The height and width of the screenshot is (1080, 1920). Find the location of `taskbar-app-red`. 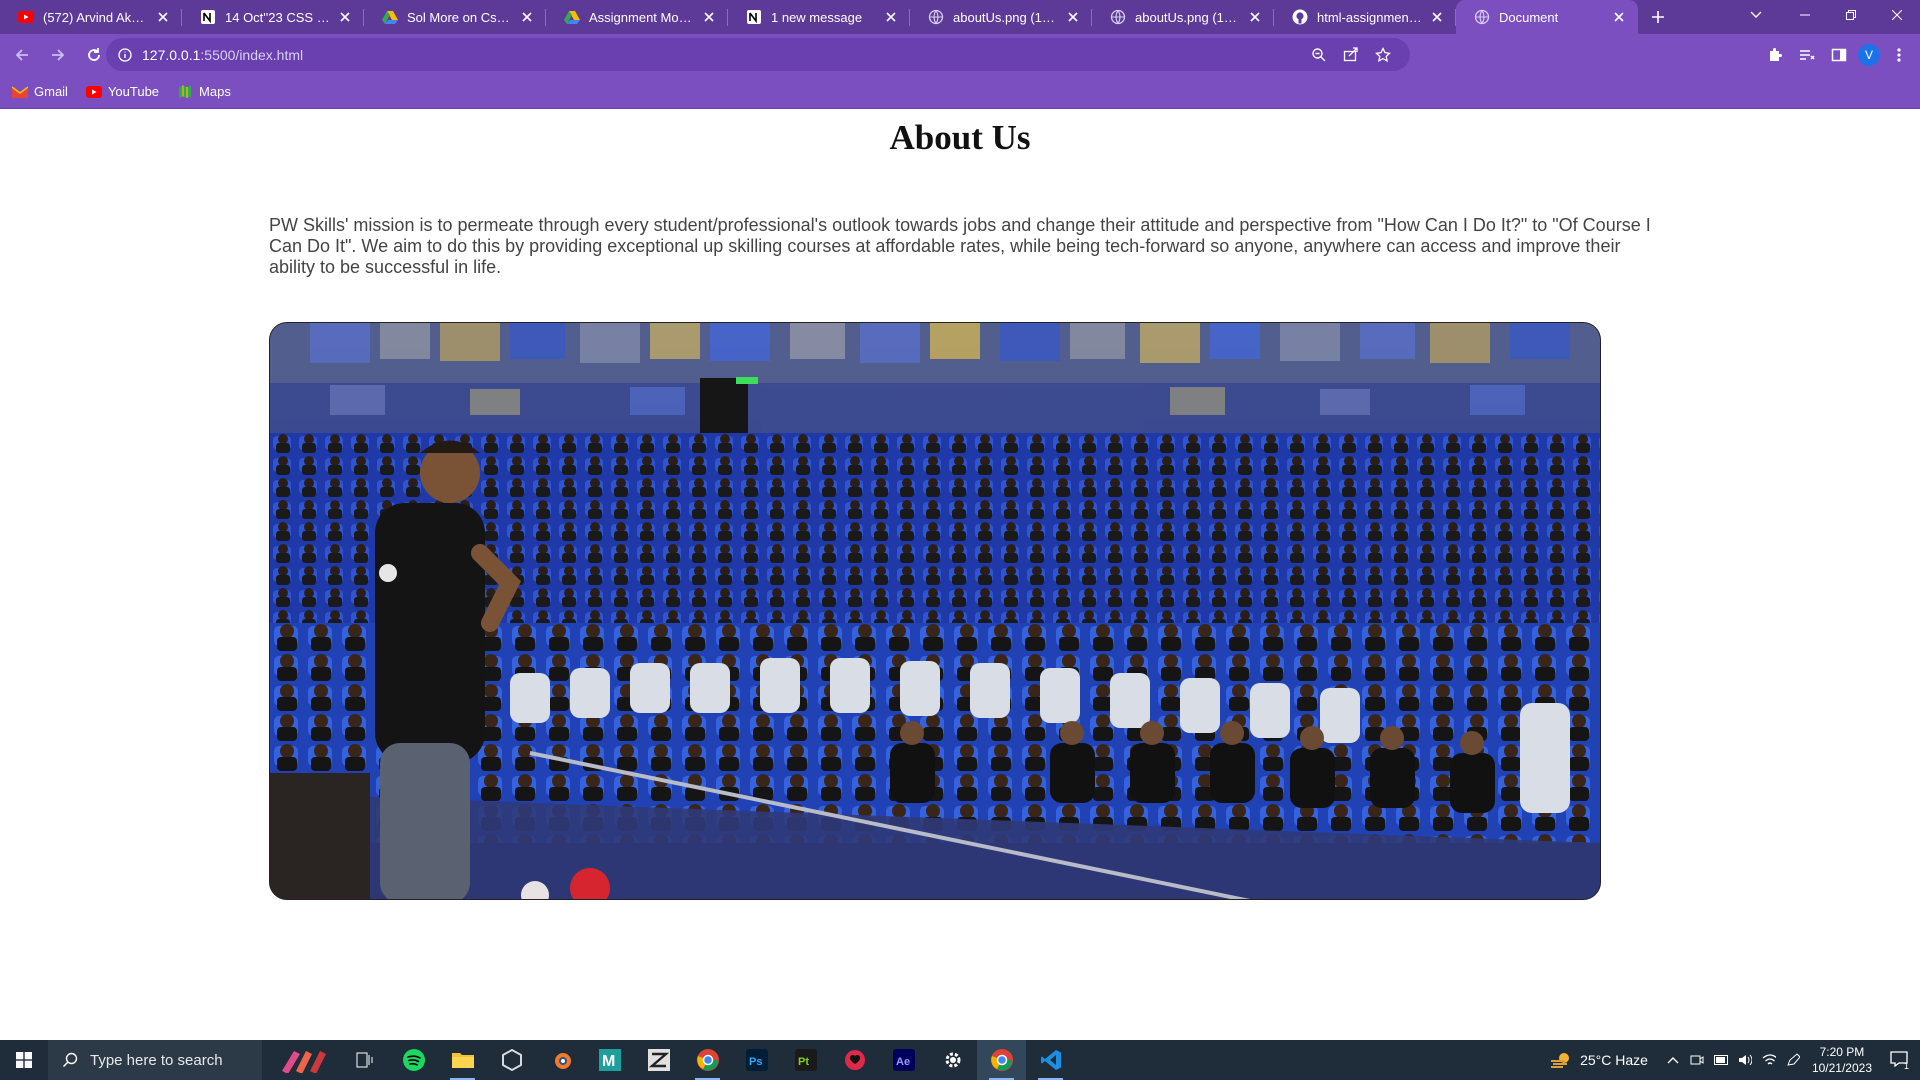

taskbar-app-red is located at coordinates (854, 1060).